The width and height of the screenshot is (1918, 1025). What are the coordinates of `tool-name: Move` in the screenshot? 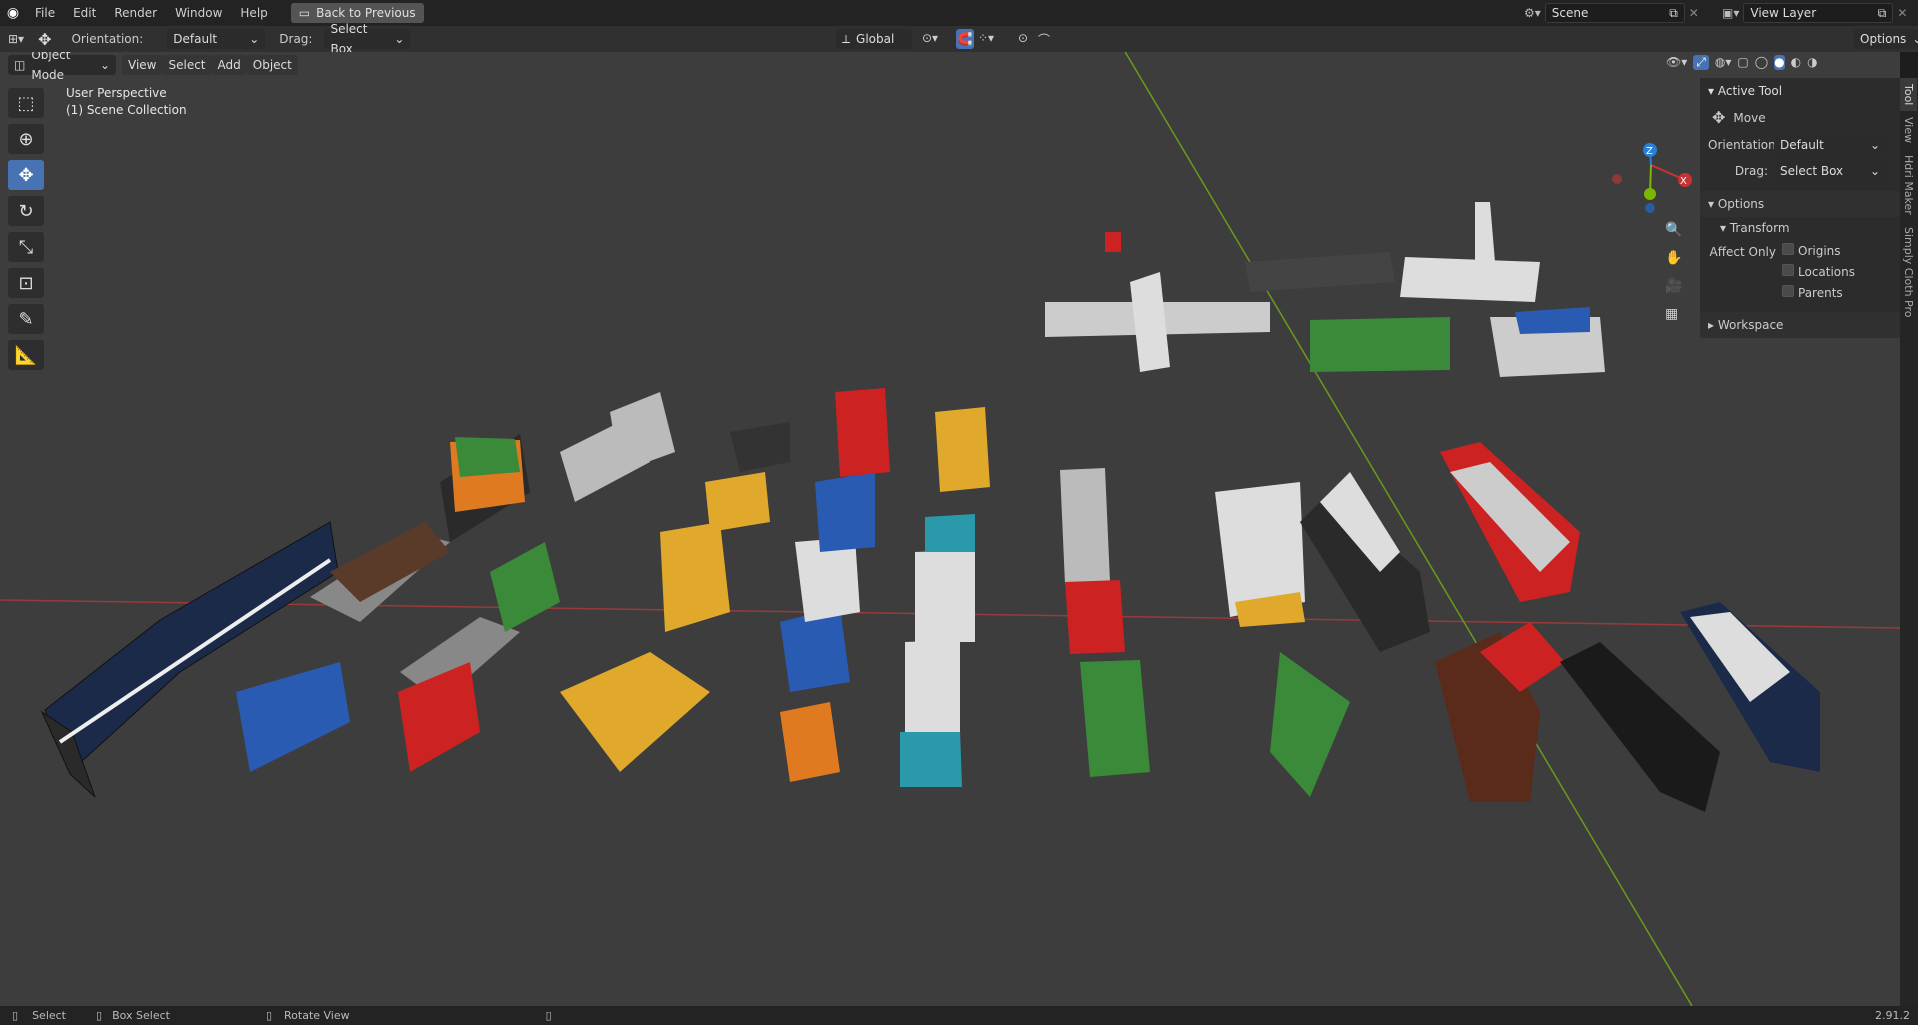 It's located at (1749, 117).